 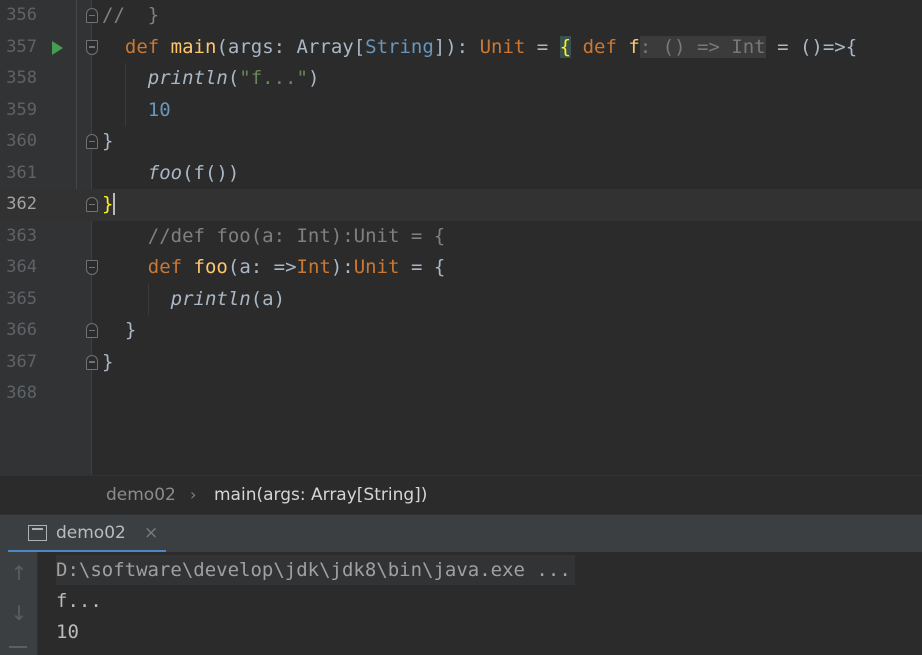 I want to click on code-token: =, so click(x=542, y=46).